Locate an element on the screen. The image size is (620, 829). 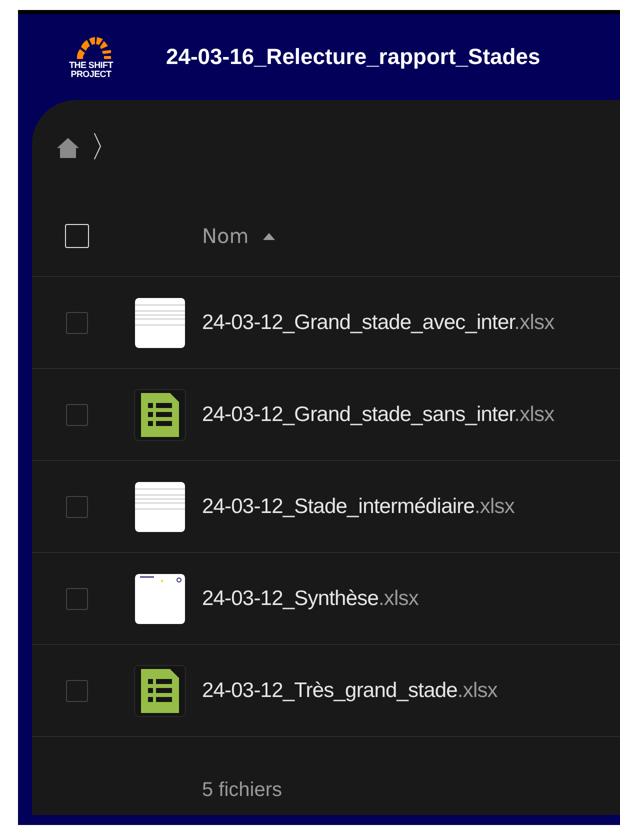
file-name: 24-03-12_Grand_stade_avec_inter.xlsx is located at coordinates (378, 322).